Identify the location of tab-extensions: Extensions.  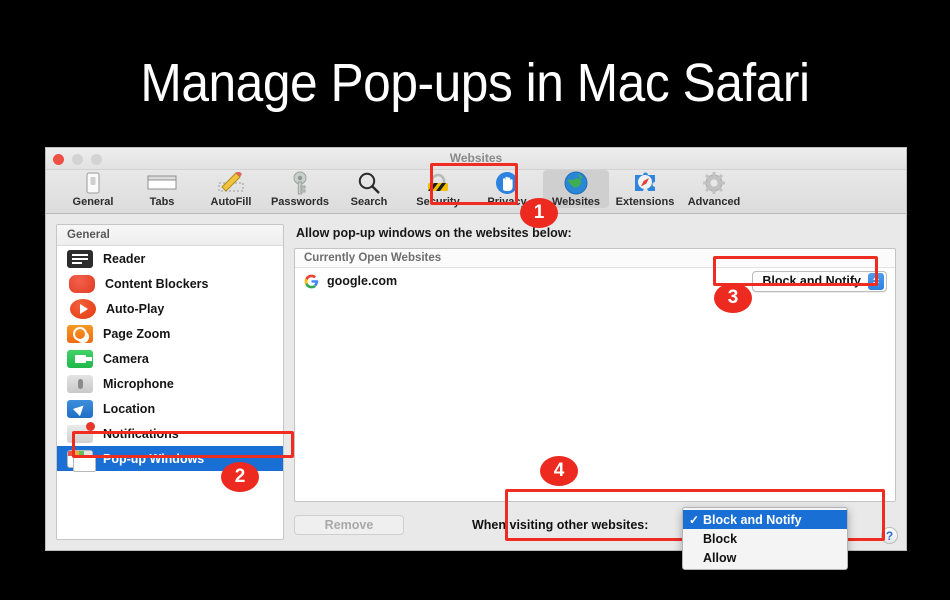
(645, 189).